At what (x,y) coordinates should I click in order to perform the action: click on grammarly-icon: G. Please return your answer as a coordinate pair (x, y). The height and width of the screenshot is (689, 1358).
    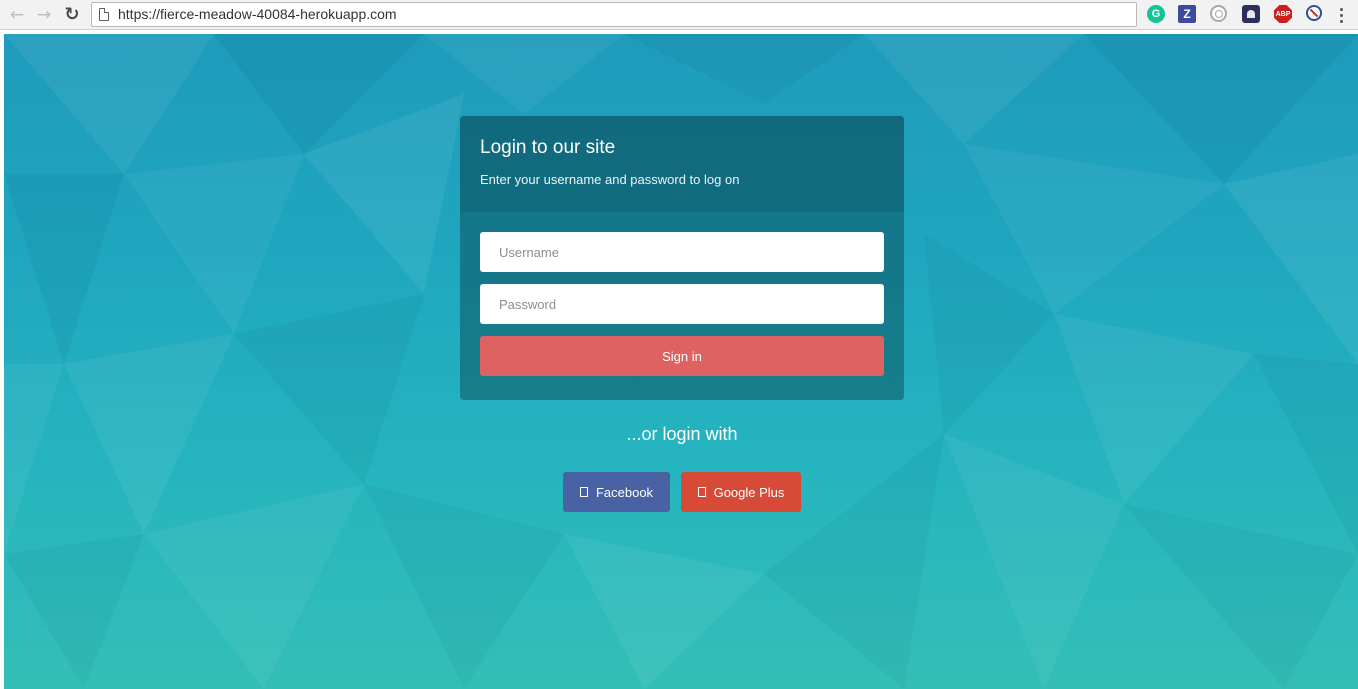
    Looking at the image, I should click on (1156, 14).